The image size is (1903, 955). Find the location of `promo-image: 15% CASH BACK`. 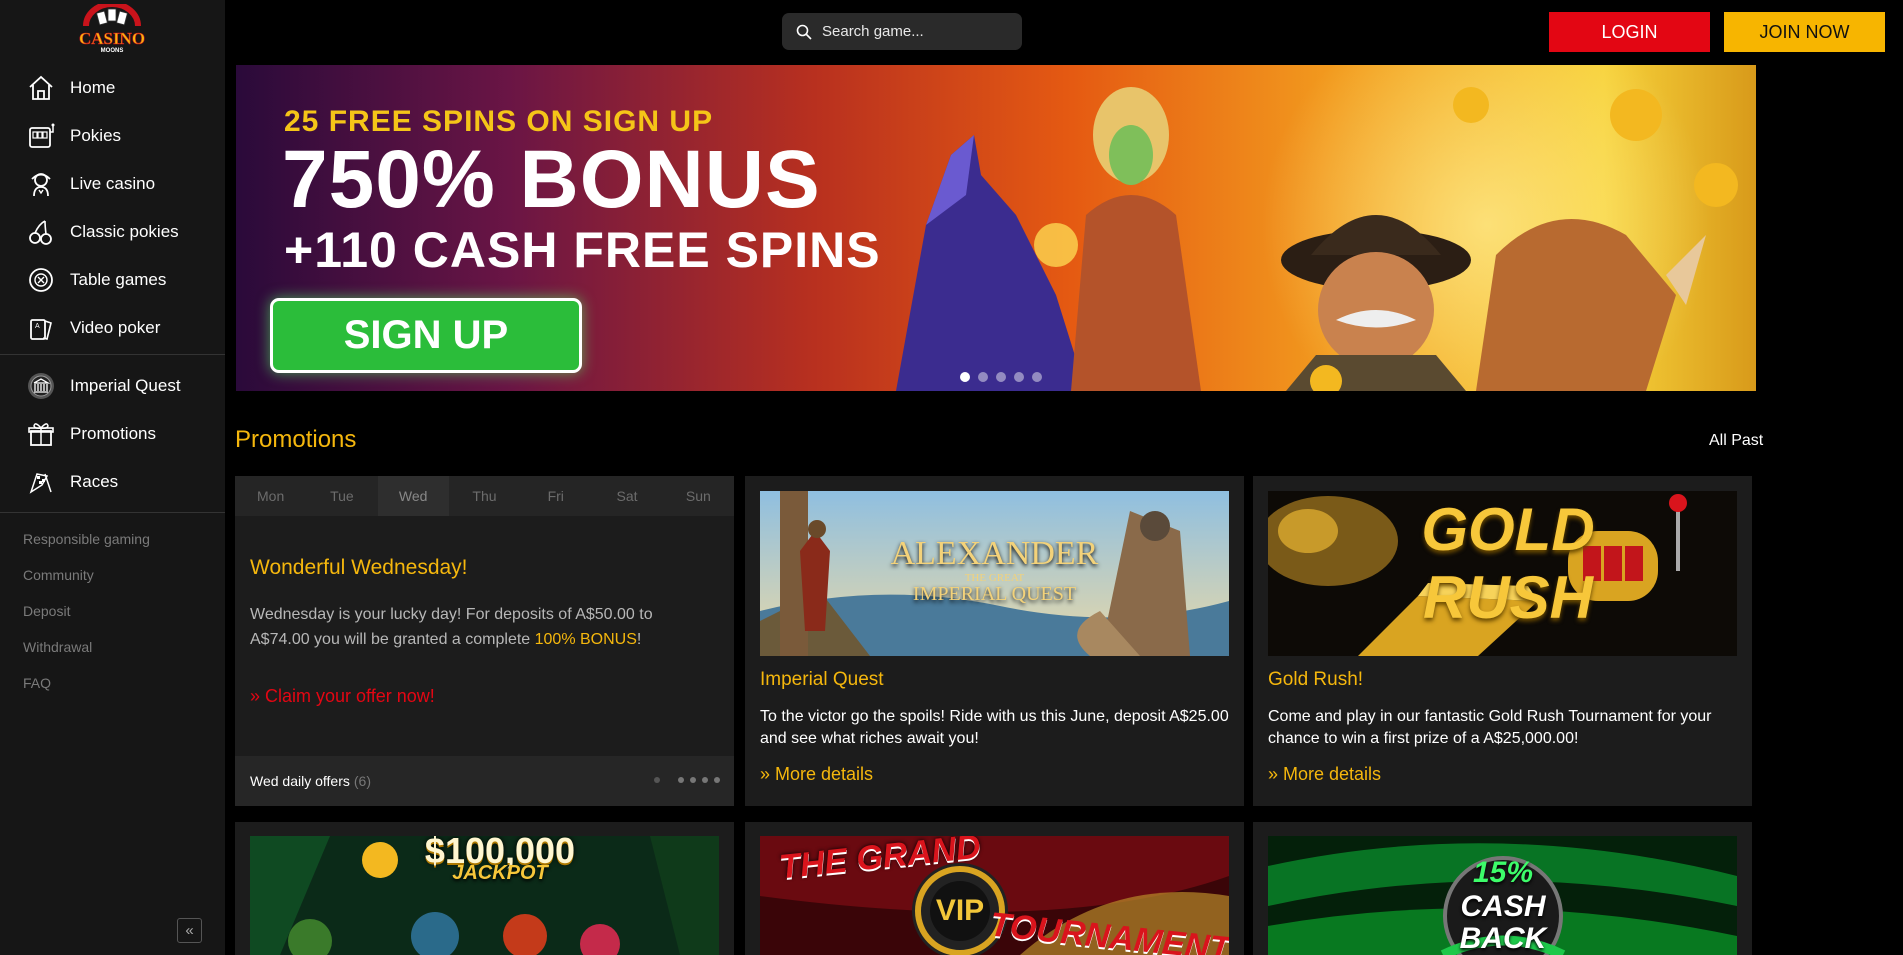

promo-image: 15% CASH BACK is located at coordinates (1502, 895).